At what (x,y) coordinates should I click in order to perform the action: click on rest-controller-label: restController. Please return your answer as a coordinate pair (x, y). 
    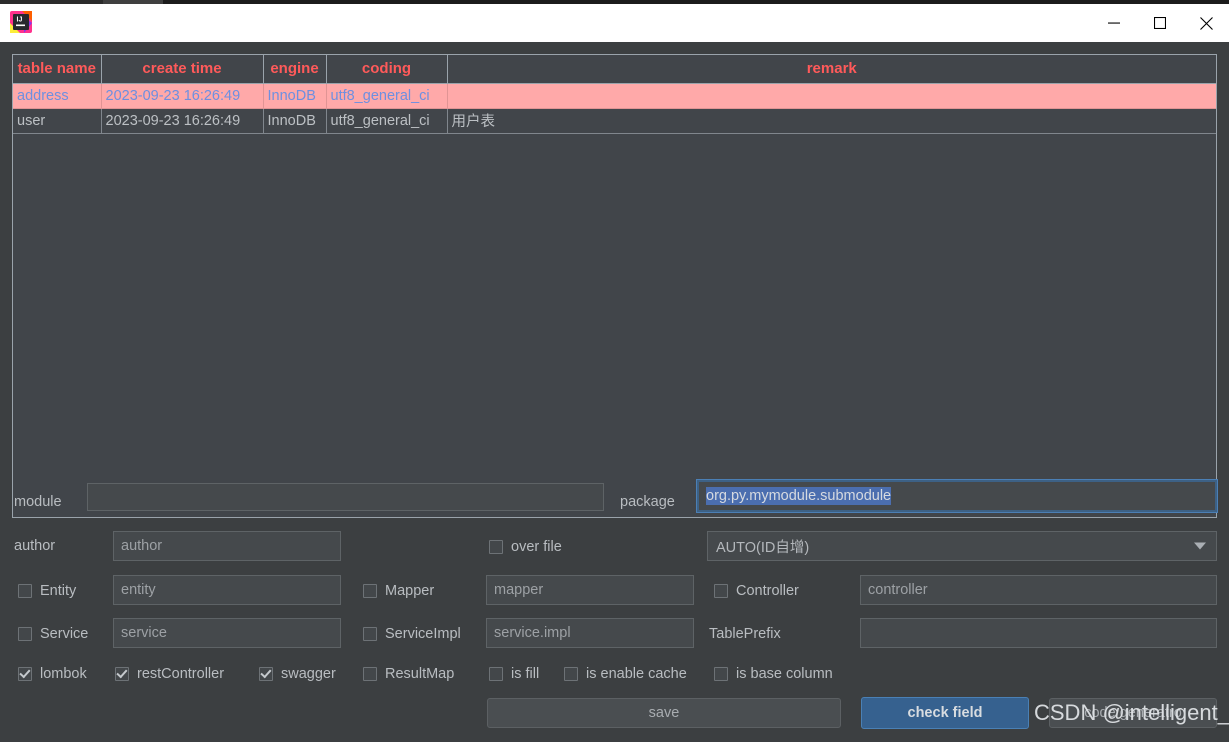
    Looking at the image, I should click on (181, 674).